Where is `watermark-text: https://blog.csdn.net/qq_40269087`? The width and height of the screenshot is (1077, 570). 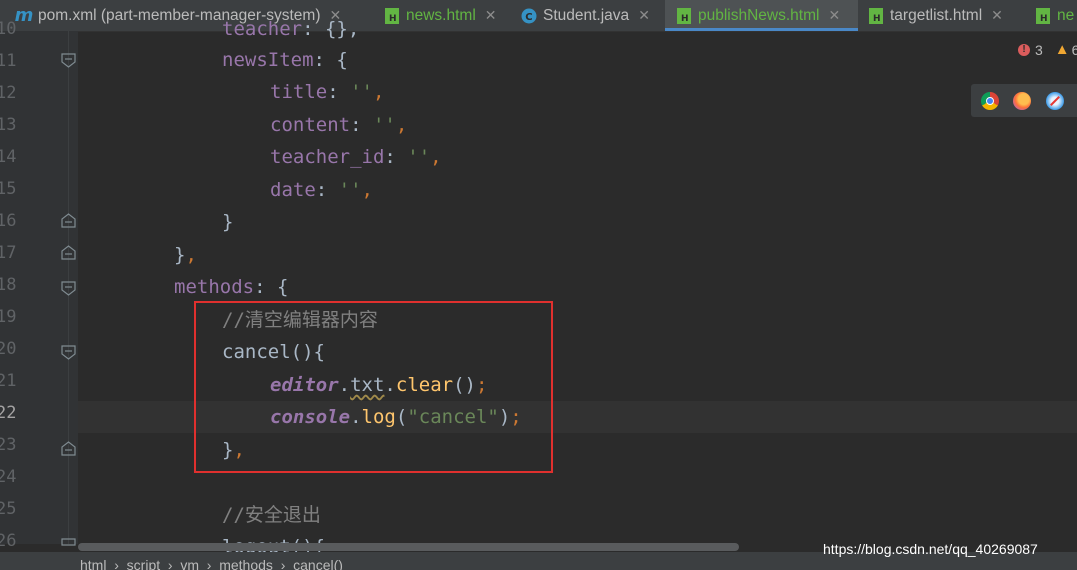 watermark-text: https://blog.csdn.net/qq_40269087 is located at coordinates (930, 549).